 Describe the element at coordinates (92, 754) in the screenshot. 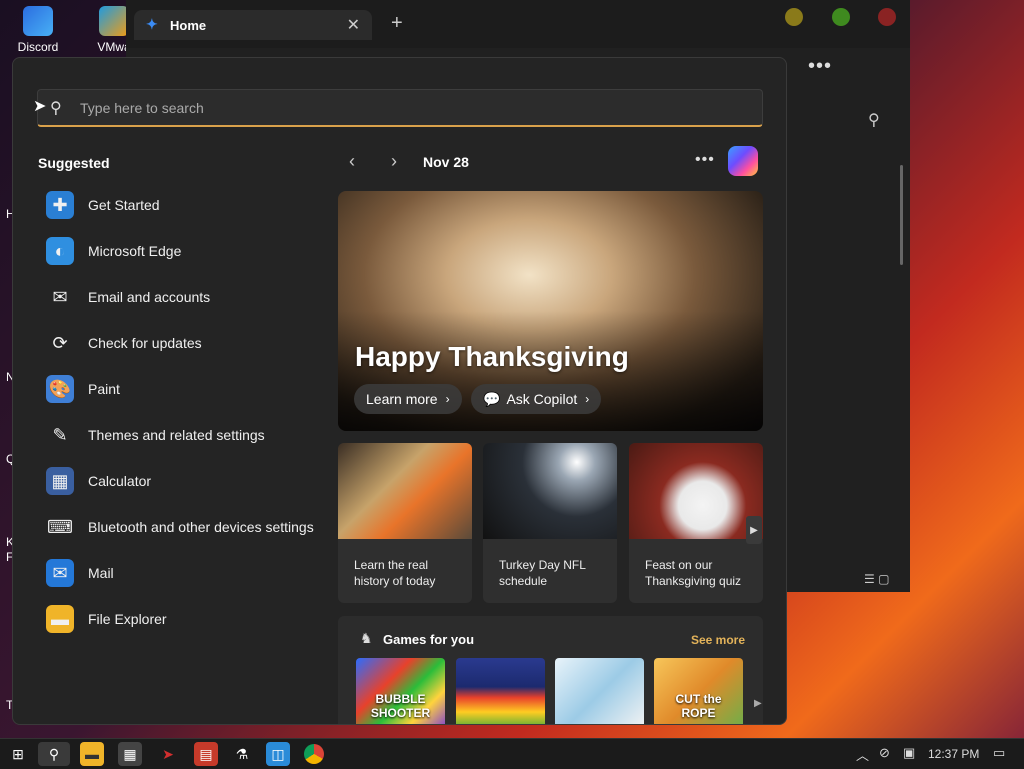

I see `file-explorer-icon: ▬` at that location.